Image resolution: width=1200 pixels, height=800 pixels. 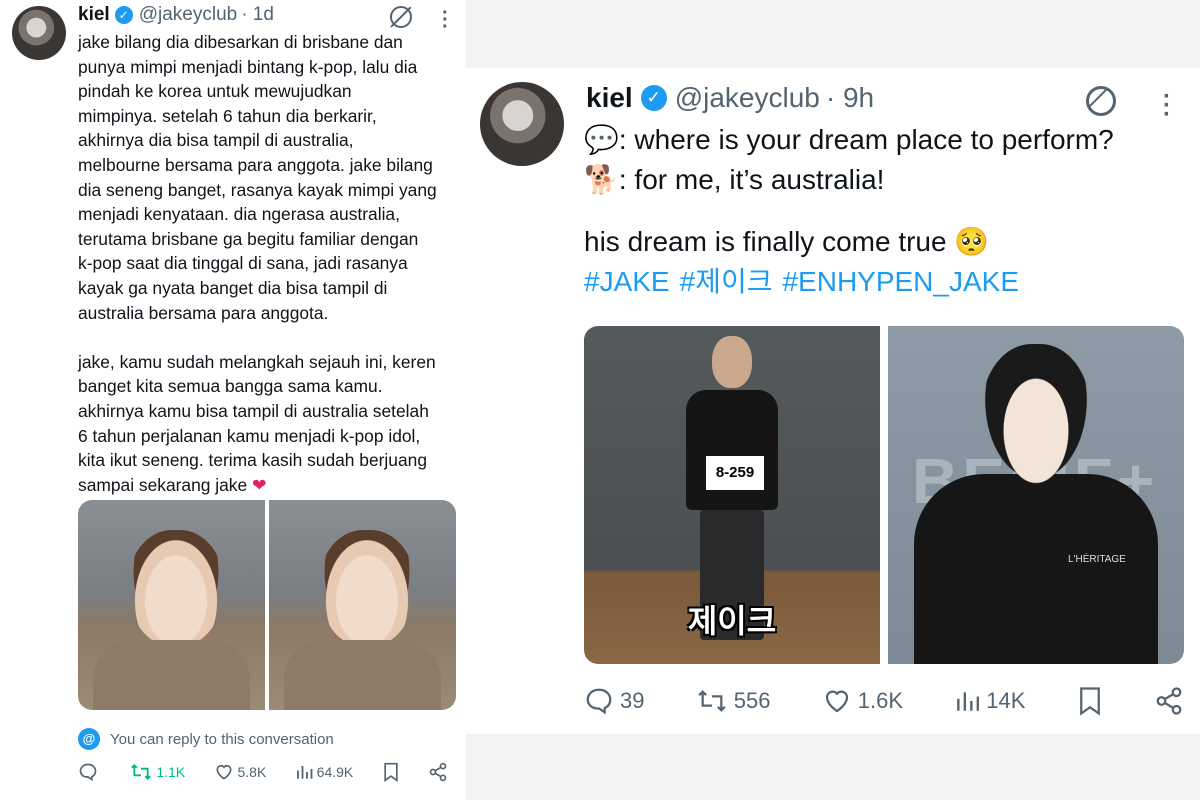 What do you see at coordinates (267, 605) in the screenshot?
I see `tweet-media` at bounding box center [267, 605].